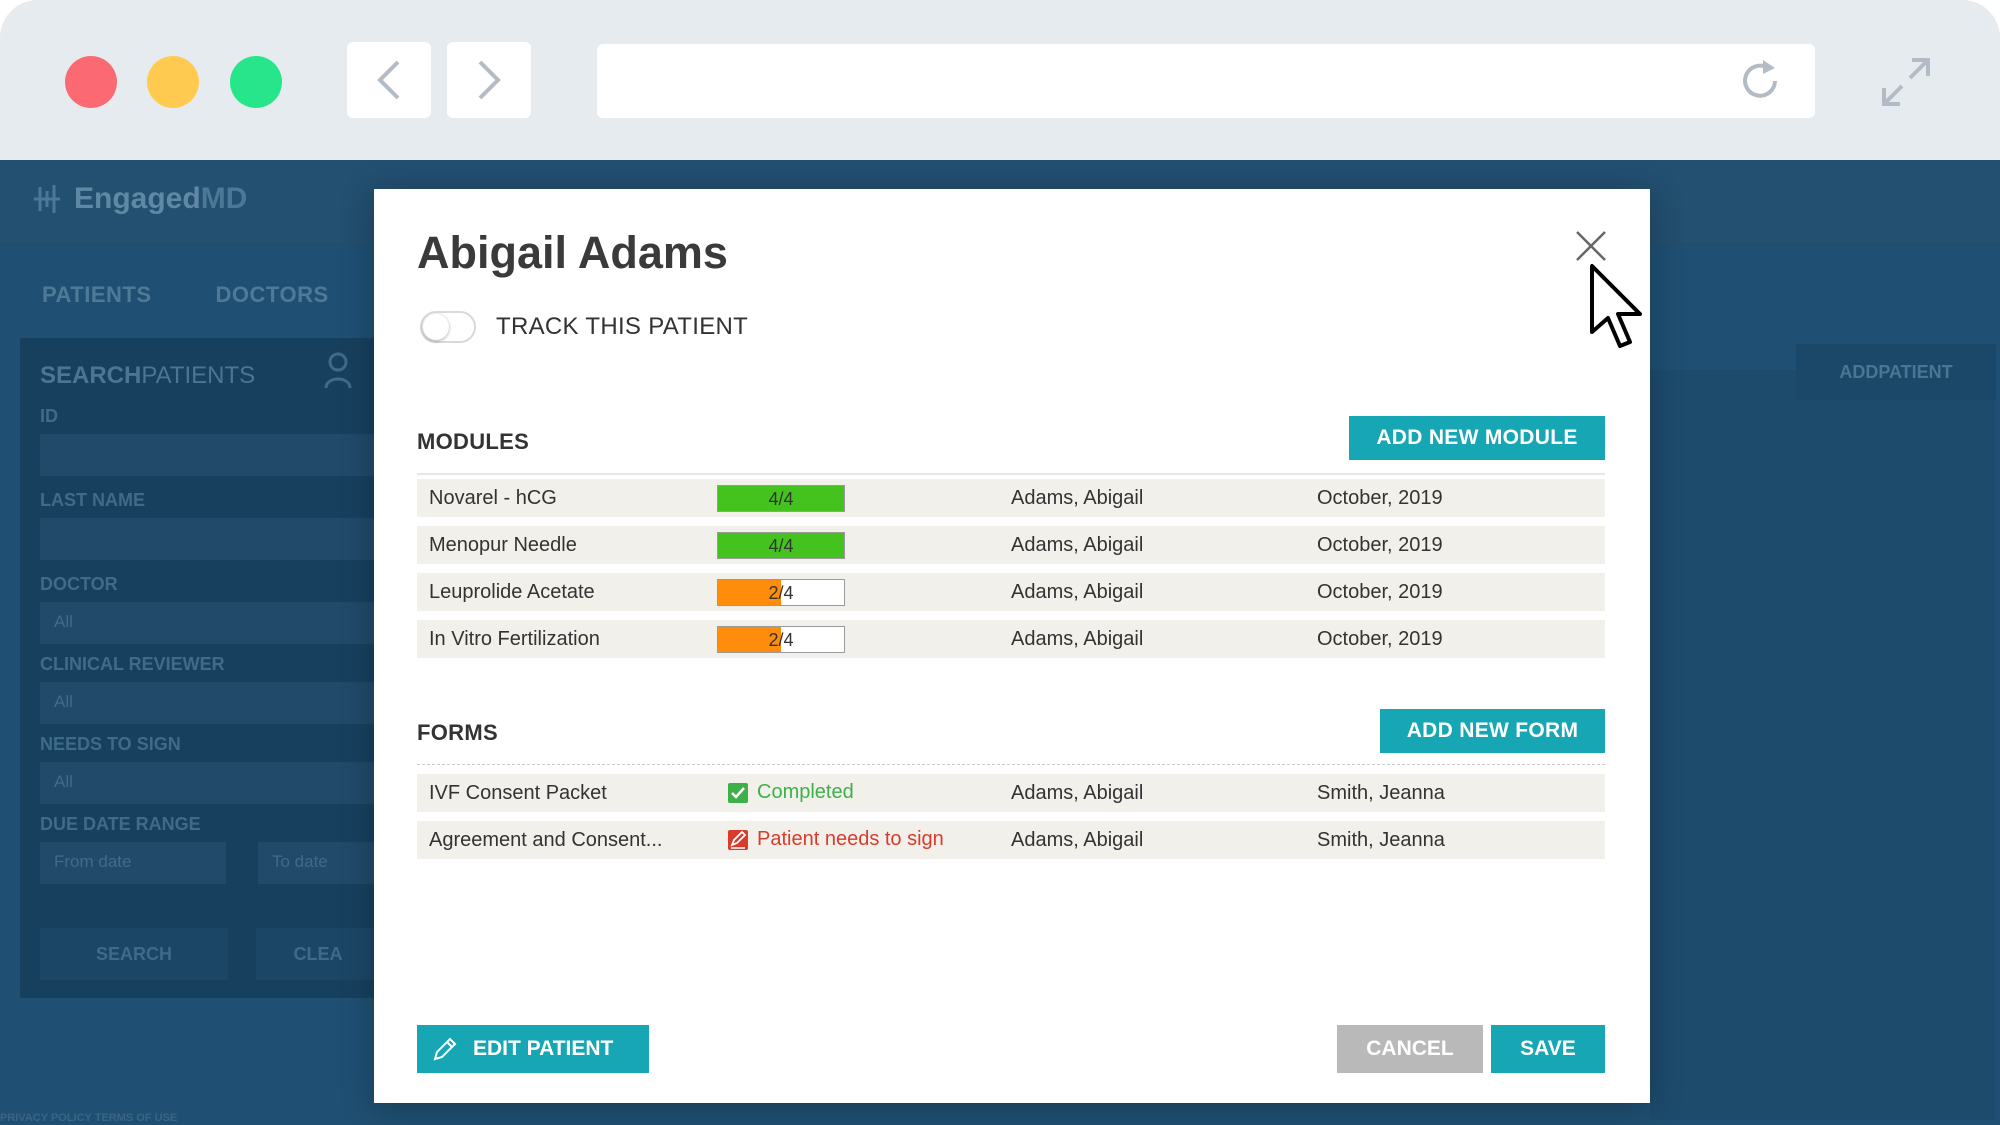  Describe the element at coordinates (210, 455) in the screenshot. I see `id-field` at that location.